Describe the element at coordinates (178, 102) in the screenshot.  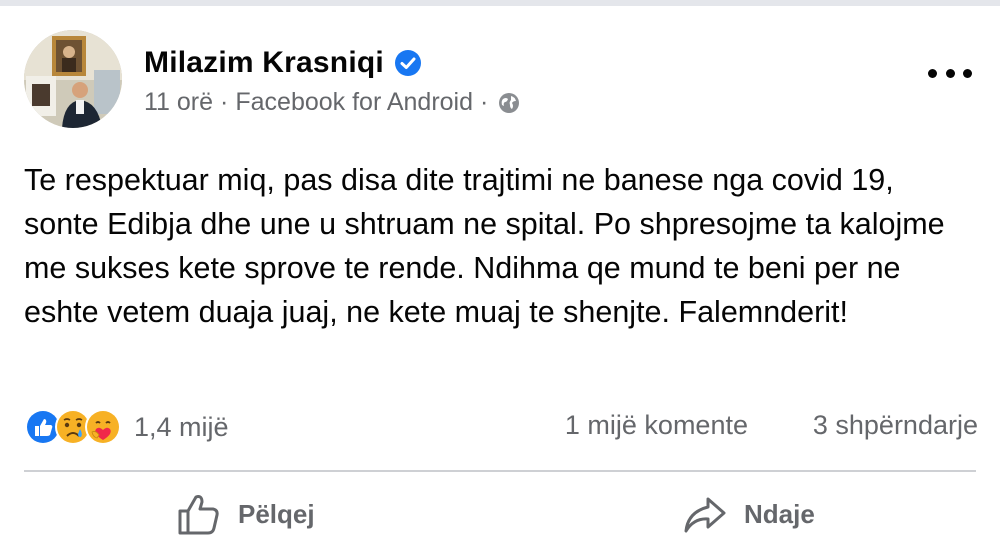
I see `post-time: 11 orë` at that location.